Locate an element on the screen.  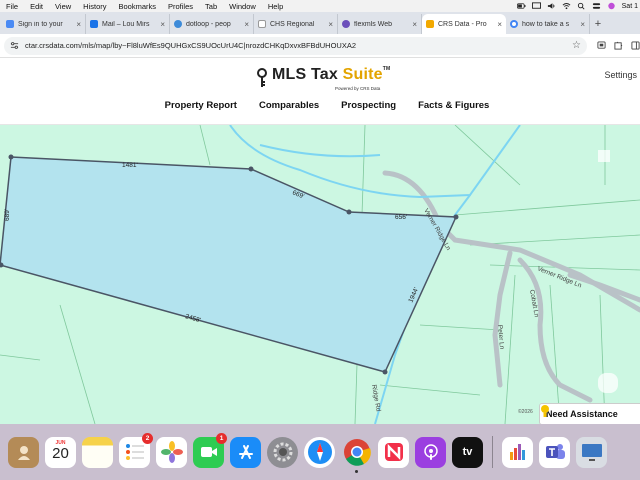
menu-profiles: Profiles is located at coordinates (180, 6).